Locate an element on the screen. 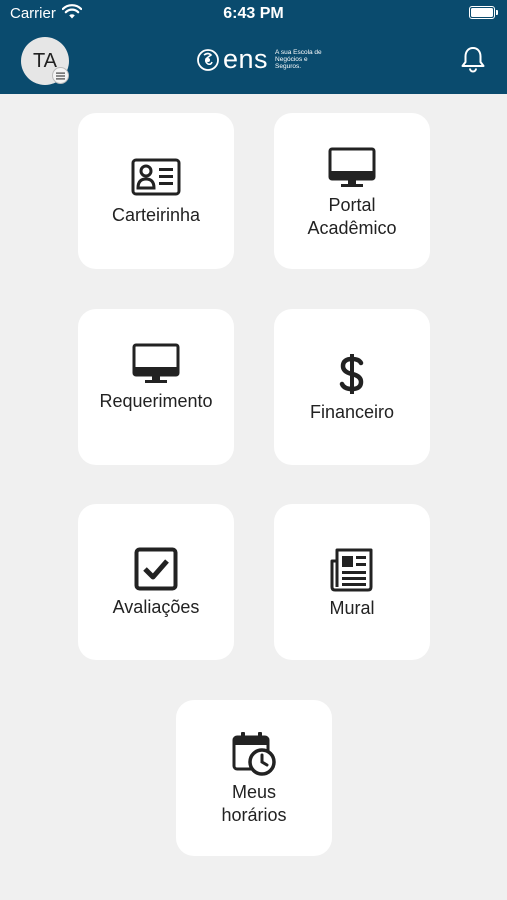 The image size is (507, 900). calendar-clock-icon is located at coordinates (254, 754).